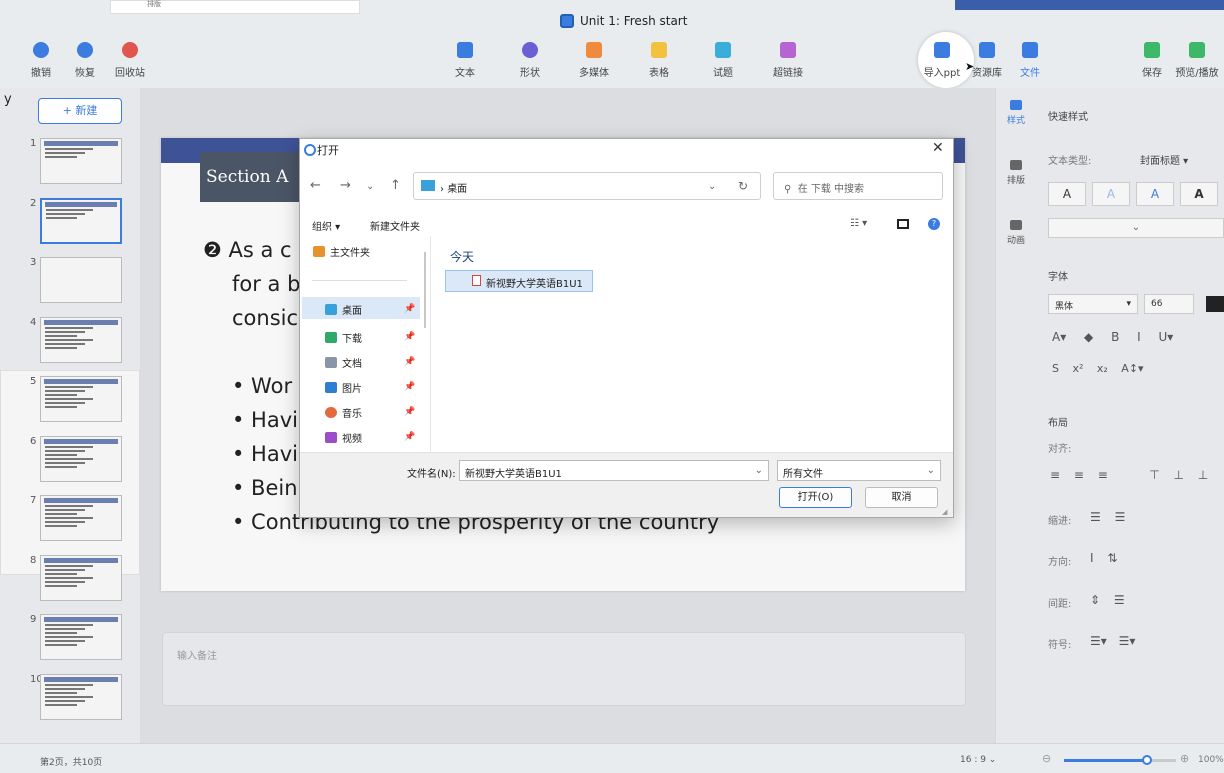 This screenshot has height=773, width=1224. Describe the element at coordinates (247, 250) in the screenshot. I see `slide-text-line: ❷ As a c` at that location.